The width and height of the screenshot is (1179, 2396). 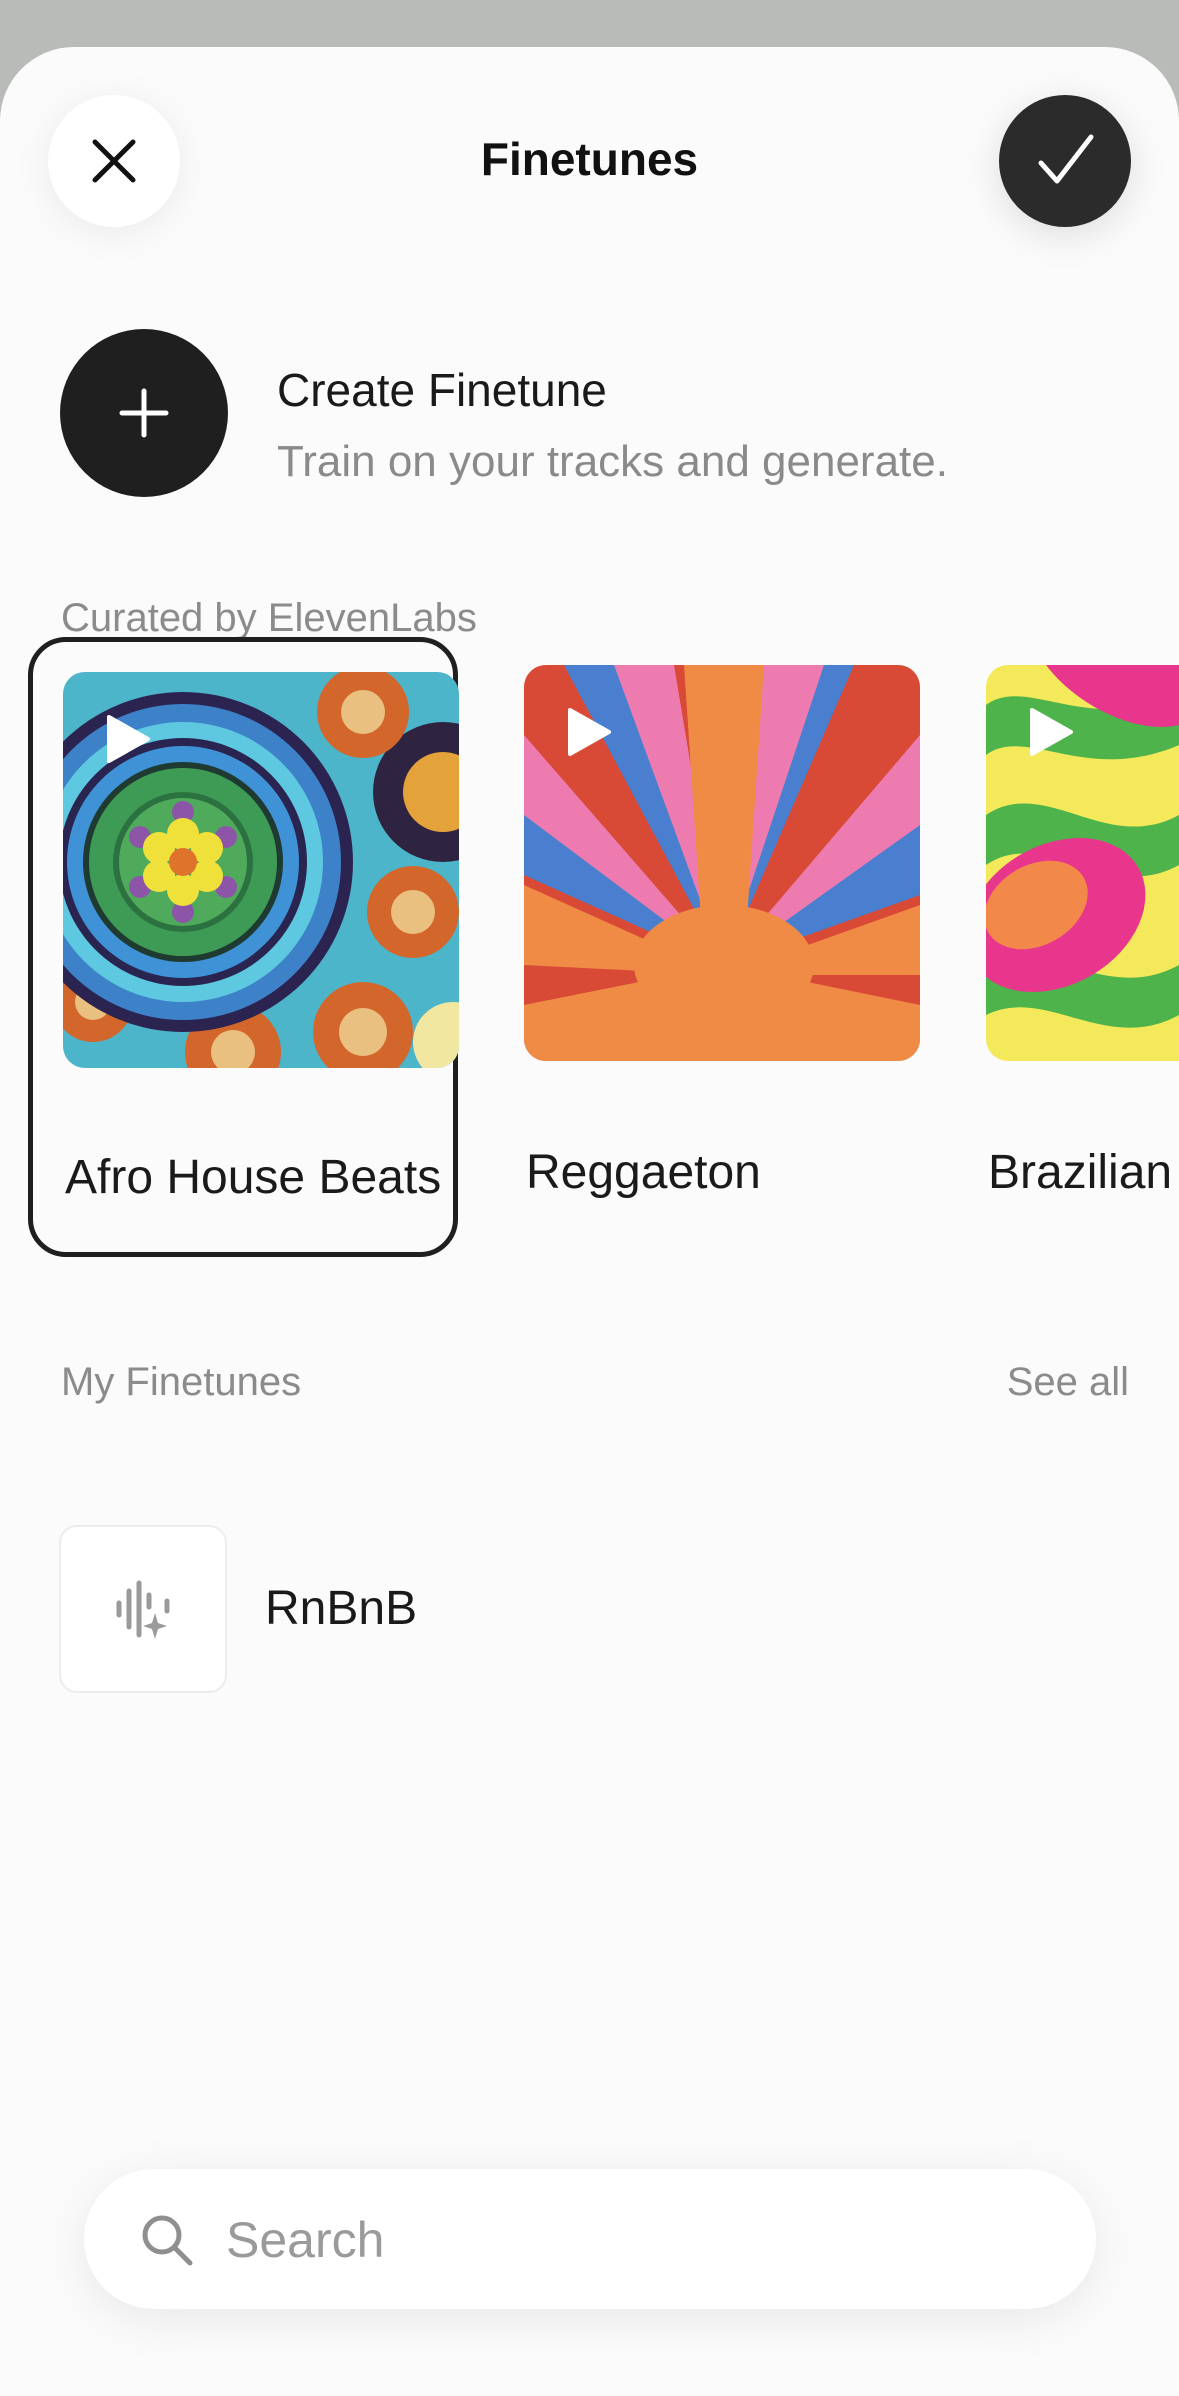 What do you see at coordinates (341, 1608) in the screenshot?
I see `my-finetune-label: RnBnB` at bounding box center [341, 1608].